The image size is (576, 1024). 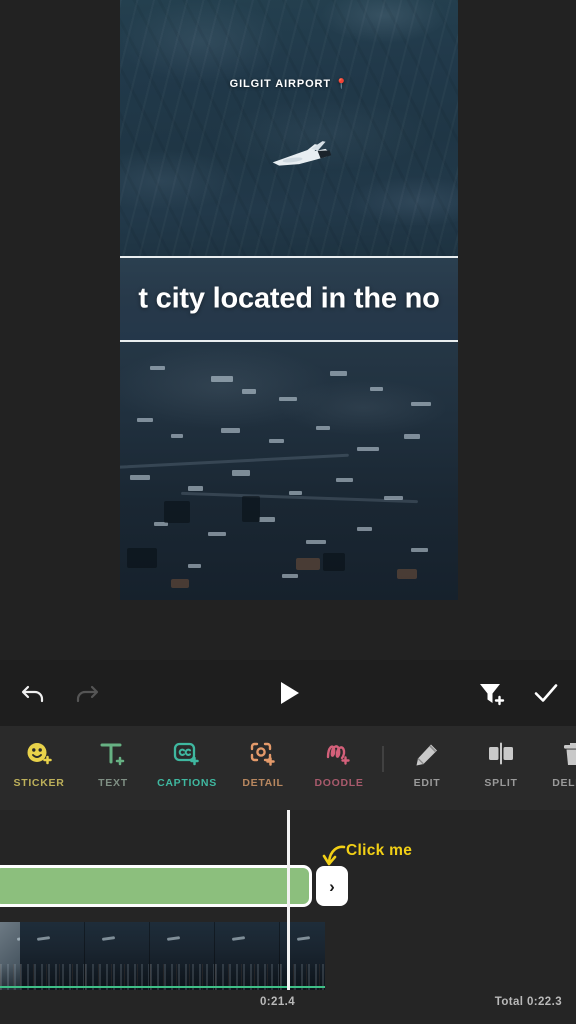 I want to click on overlay-title-text: GILGIT AIRPORT, so click(x=280, y=84).